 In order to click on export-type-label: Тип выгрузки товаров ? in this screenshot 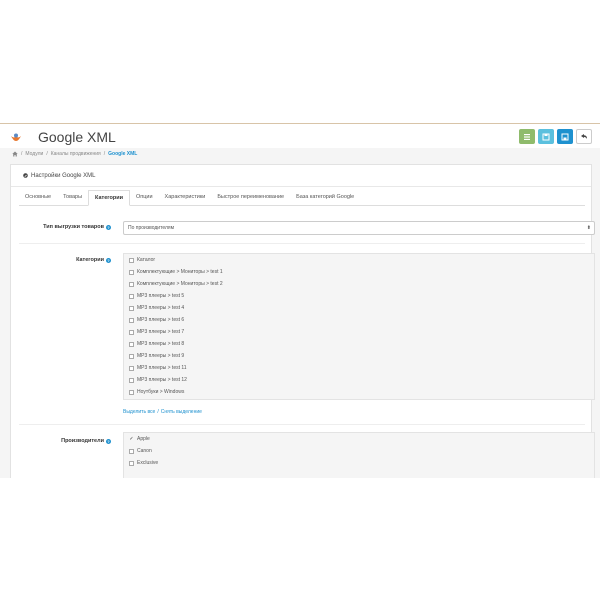, I will do `click(77, 227)`.